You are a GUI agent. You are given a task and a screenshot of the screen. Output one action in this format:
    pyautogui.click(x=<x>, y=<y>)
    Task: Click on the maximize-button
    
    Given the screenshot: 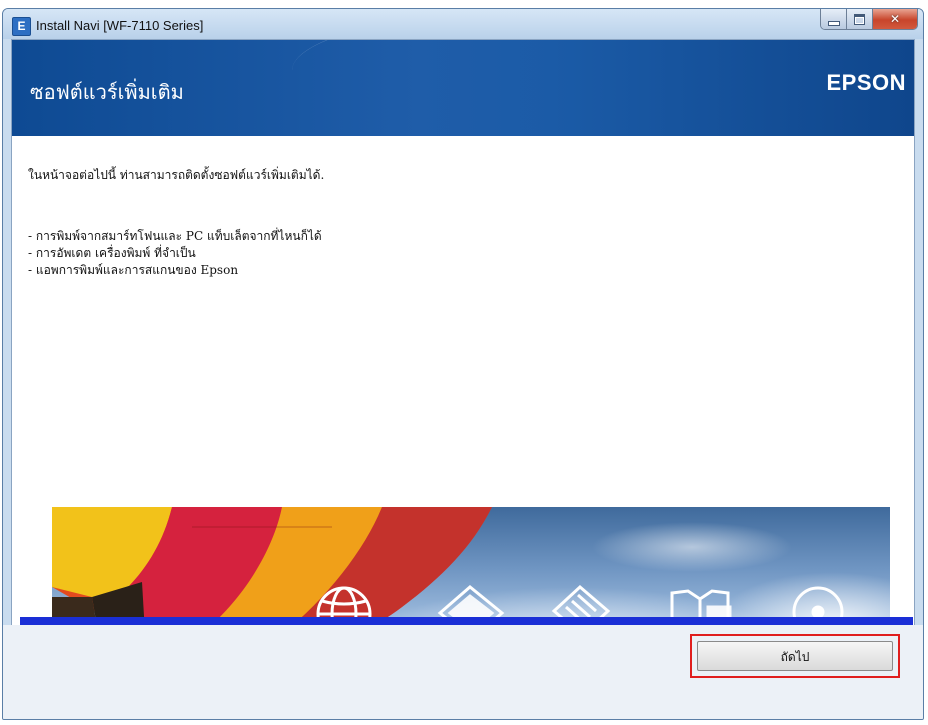 What is the action you would take?
    pyautogui.click(x=860, y=19)
    